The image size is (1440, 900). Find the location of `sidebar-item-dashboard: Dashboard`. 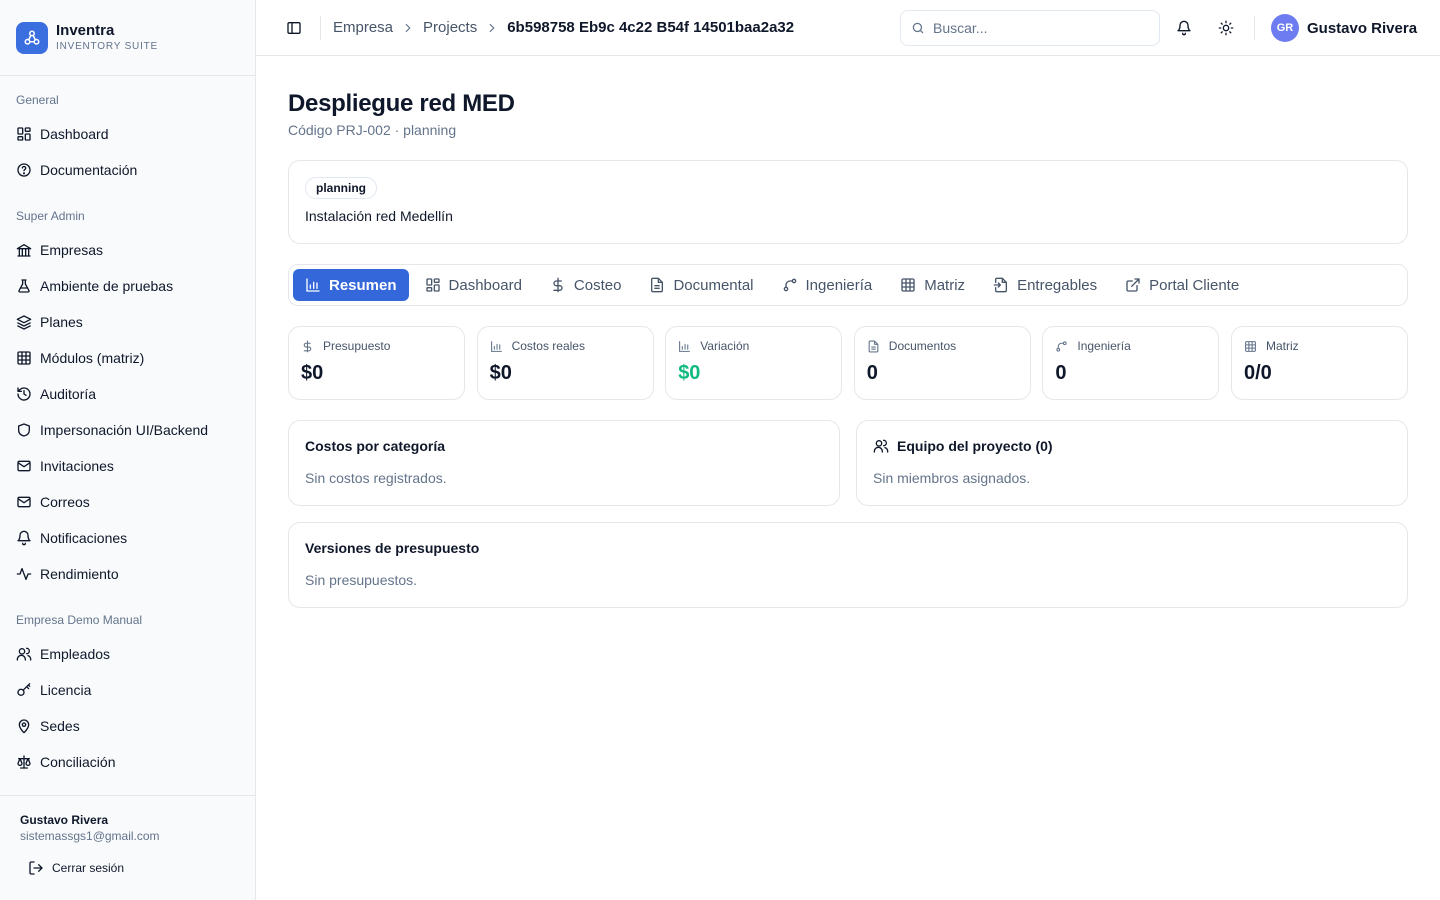

sidebar-item-dashboard: Dashboard is located at coordinates (127, 134).